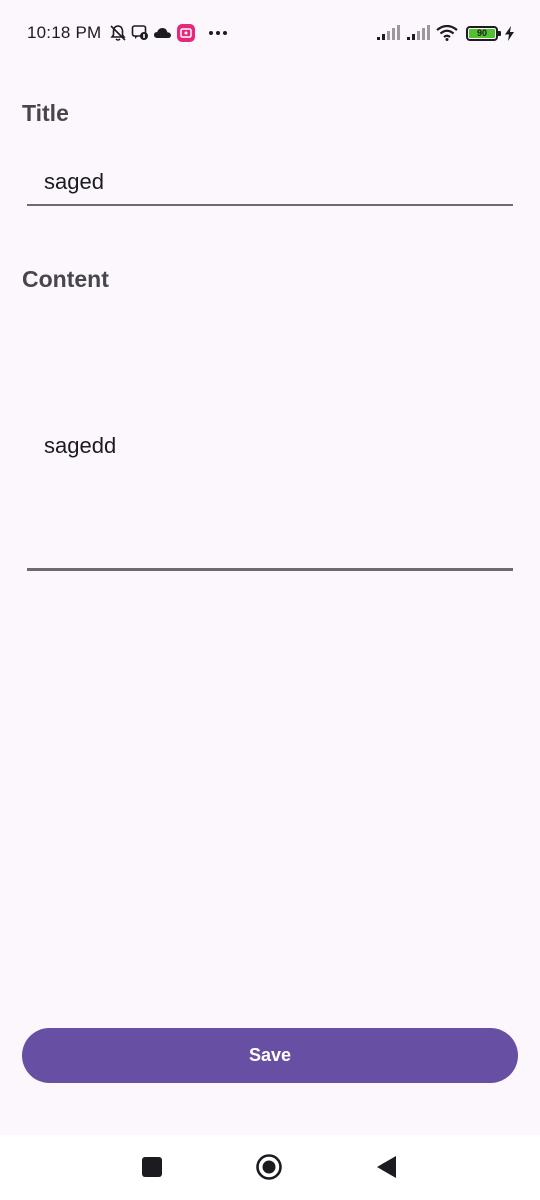  Describe the element at coordinates (387, 1167) in the screenshot. I see `back-triangle-icon` at that location.